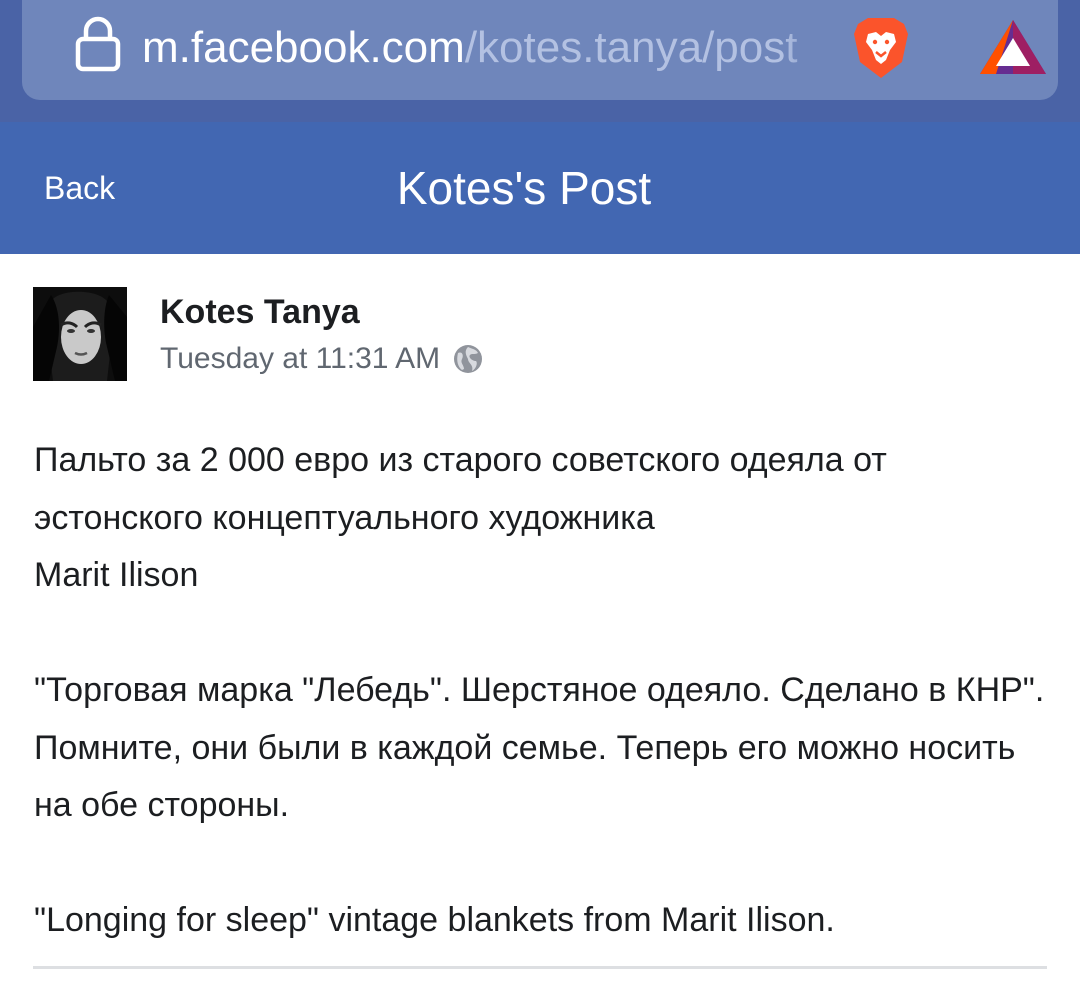  I want to click on author-name: Kotes Tanya, so click(260, 312).